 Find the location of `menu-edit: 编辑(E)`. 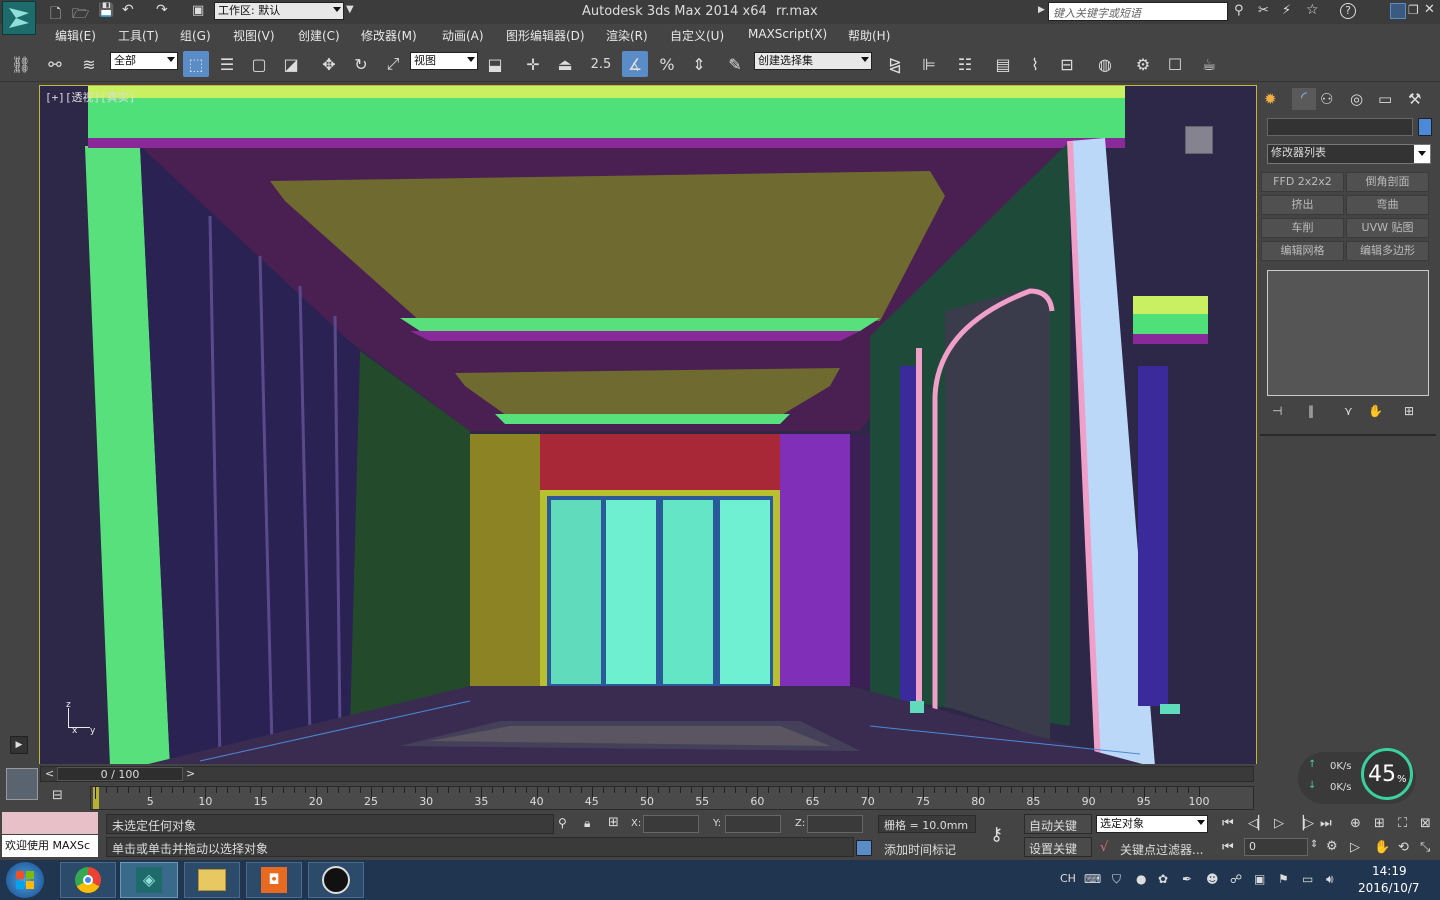

menu-edit: 编辑(E) is located at coordinates (75, 35).